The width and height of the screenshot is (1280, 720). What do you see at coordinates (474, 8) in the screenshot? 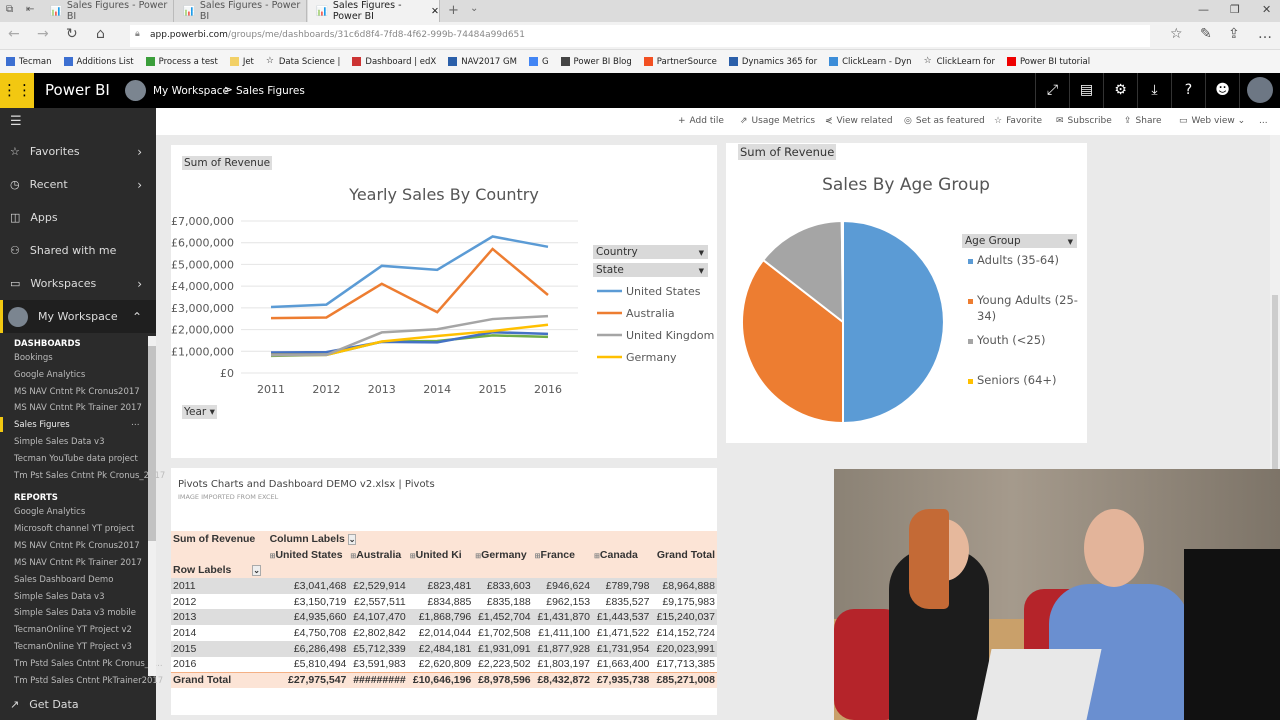
I see `tab-preview-chevron-icon: ⌄` at bounding box center [474, 8].